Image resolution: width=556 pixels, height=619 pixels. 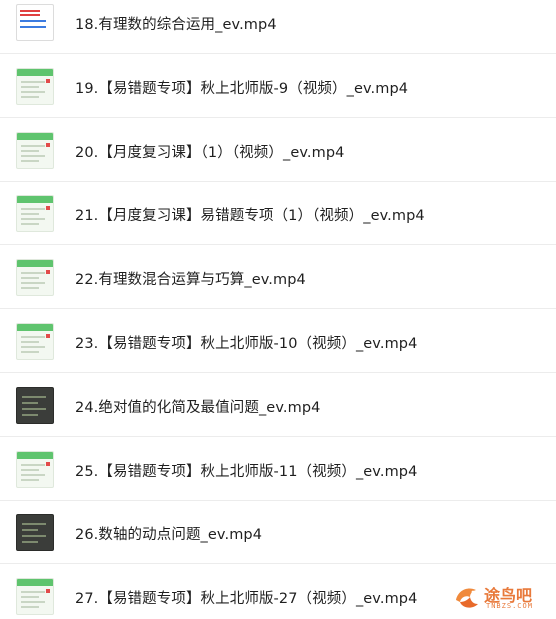 I want to click on file-row: 20.【月度复习课】（1）（视频）_ev.mp4, so click(x=278, y=150).